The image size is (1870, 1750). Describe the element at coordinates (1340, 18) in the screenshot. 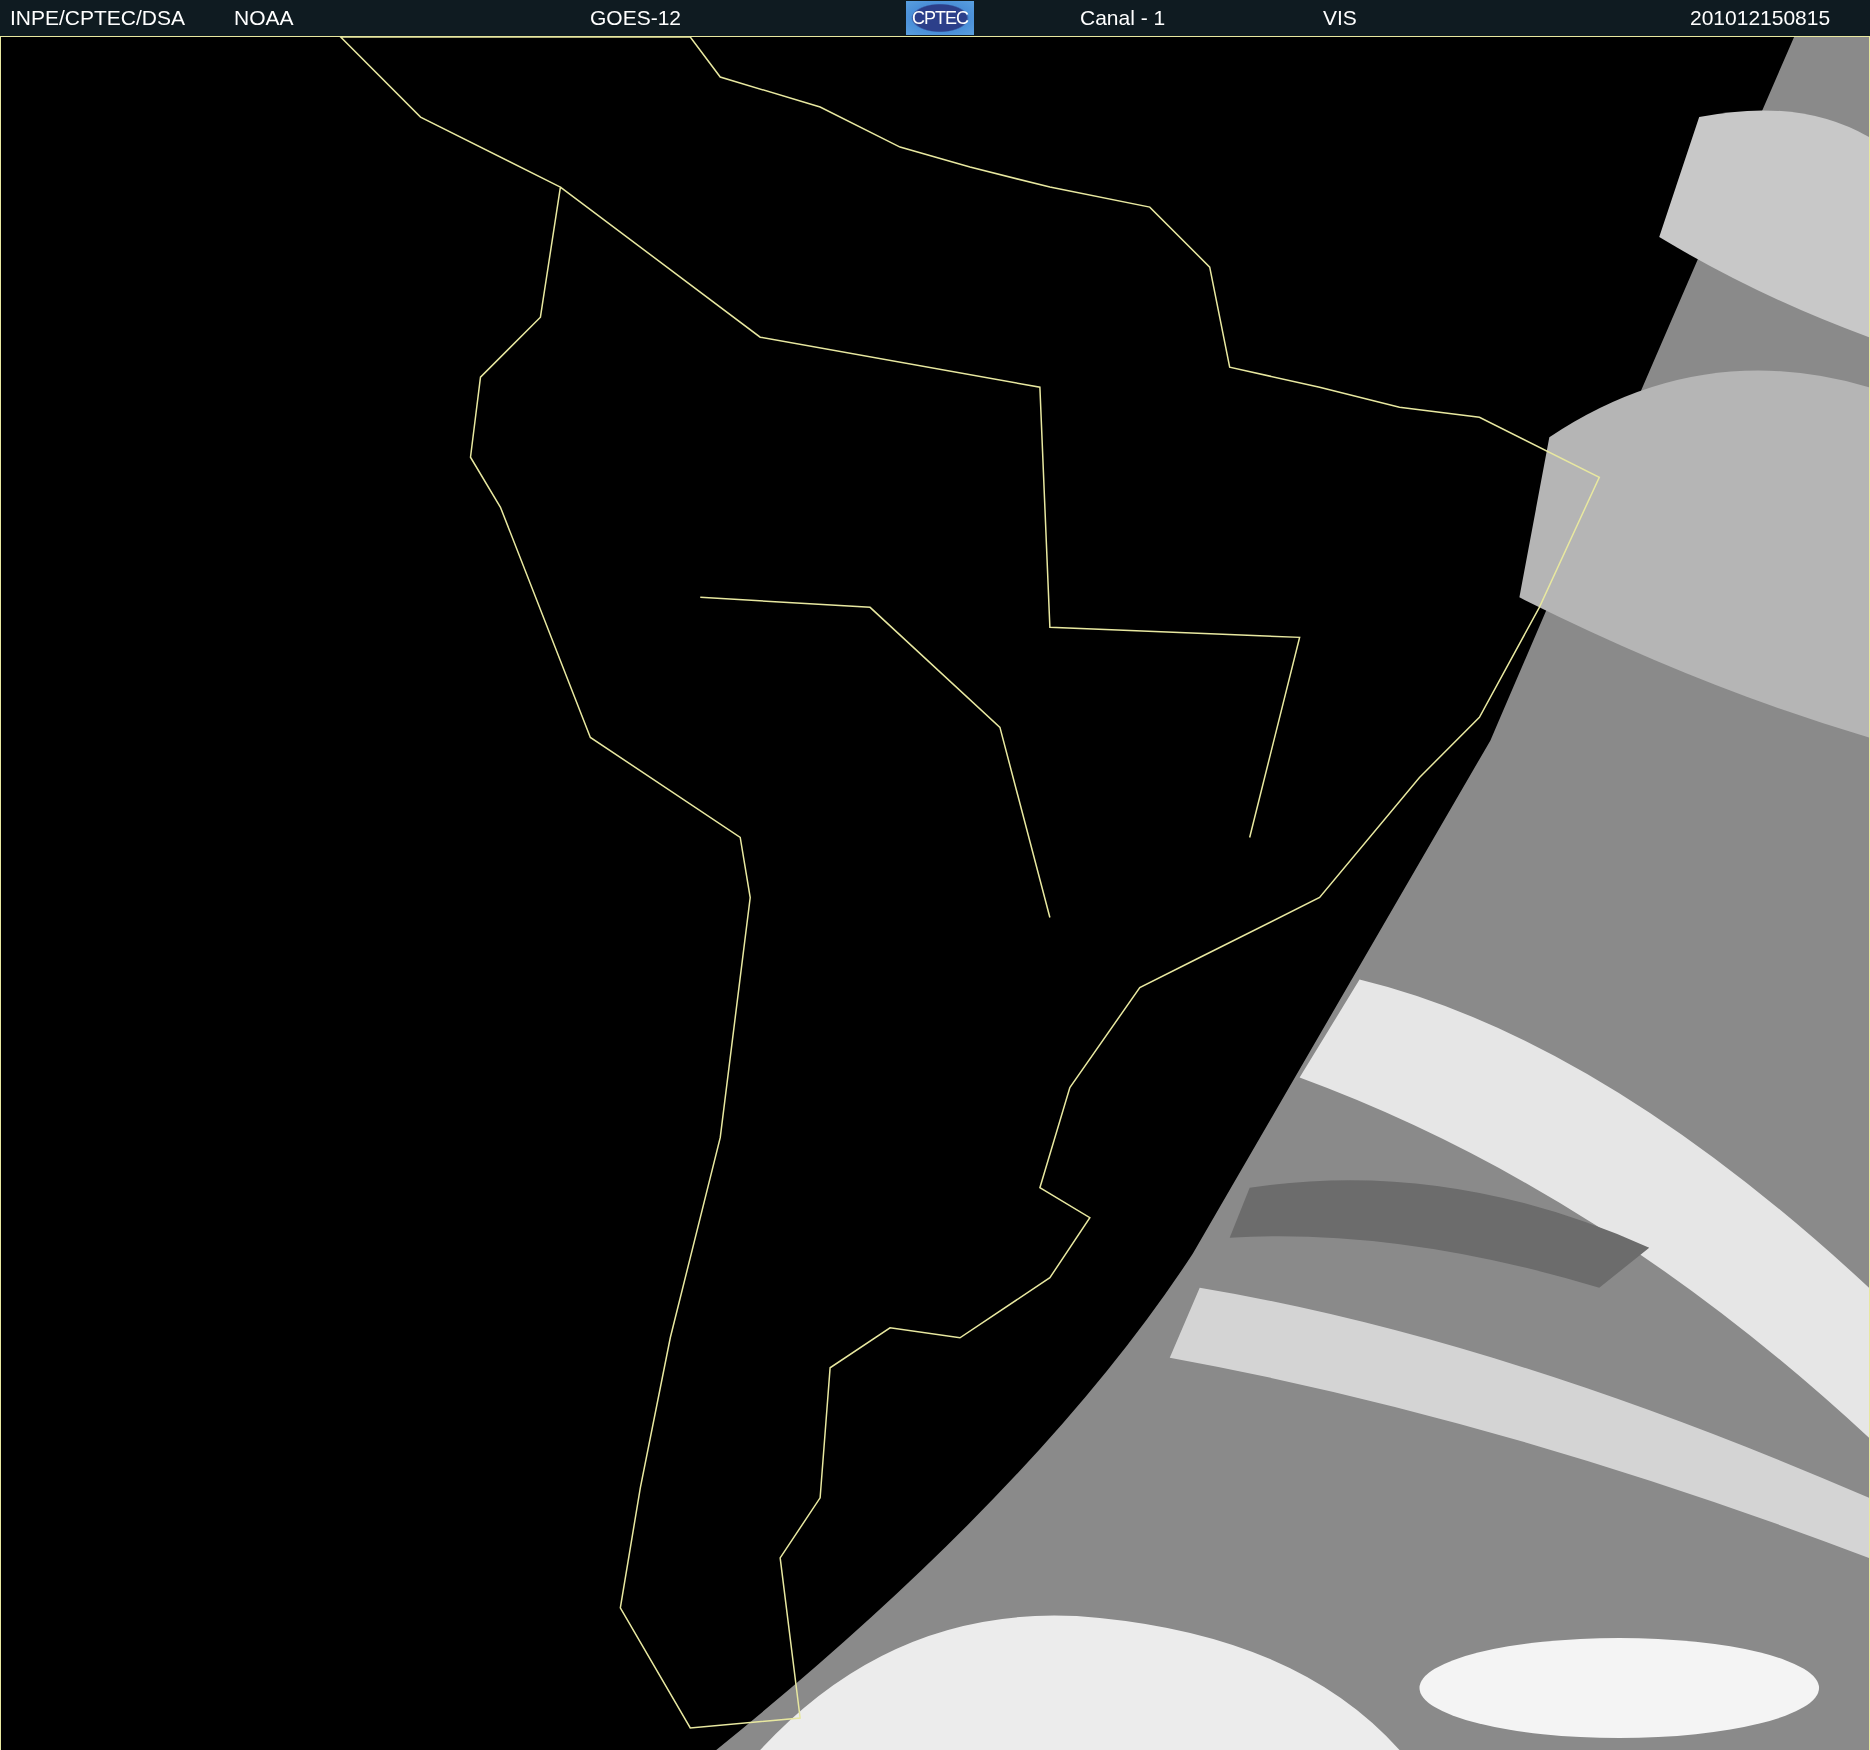

I see `header-label: VIS` at that location.